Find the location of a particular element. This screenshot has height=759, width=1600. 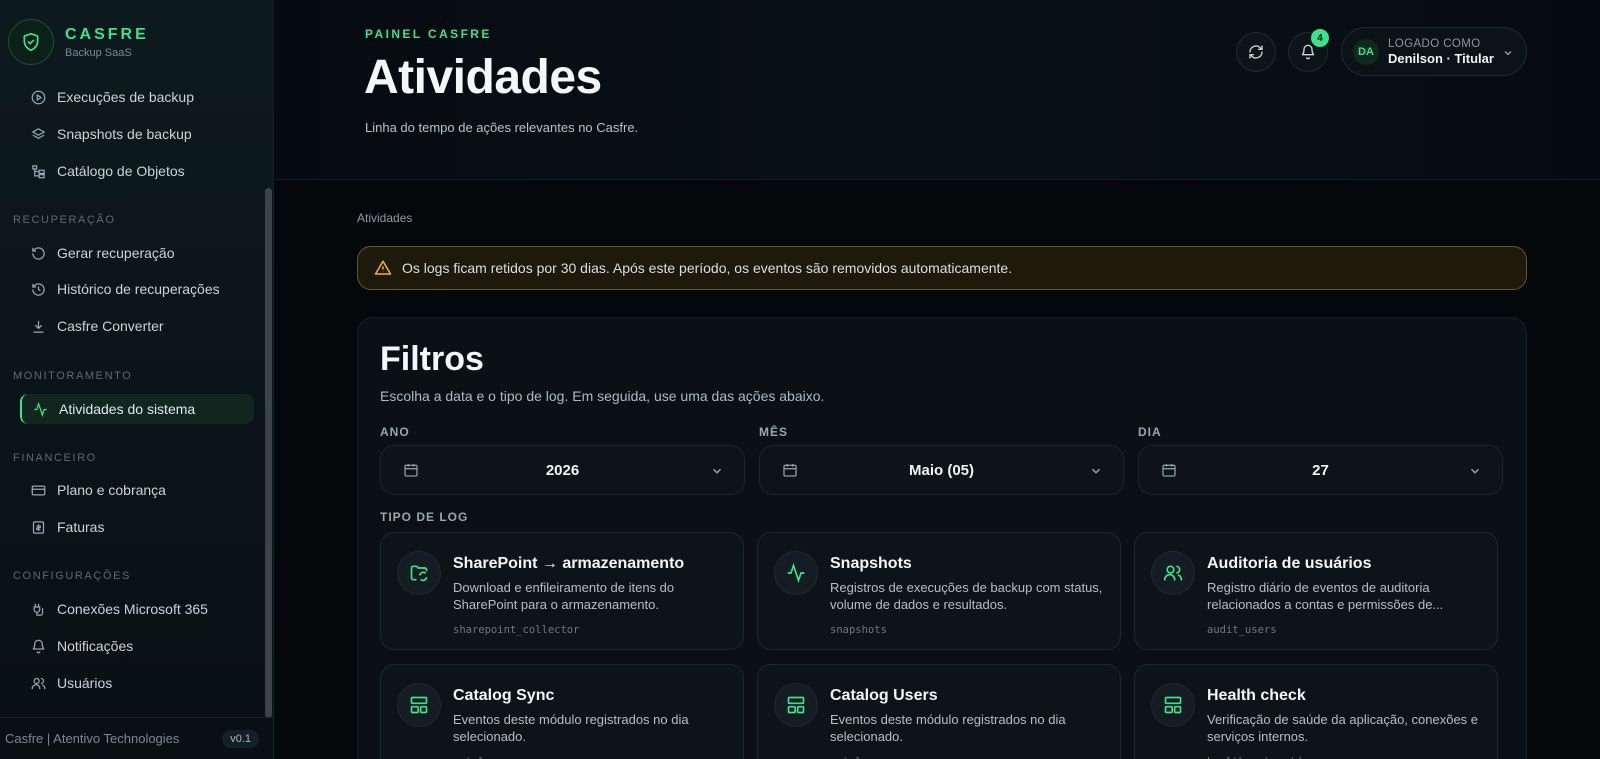

sidebar-item-label: Usuários is located at coordinates (85, 683).